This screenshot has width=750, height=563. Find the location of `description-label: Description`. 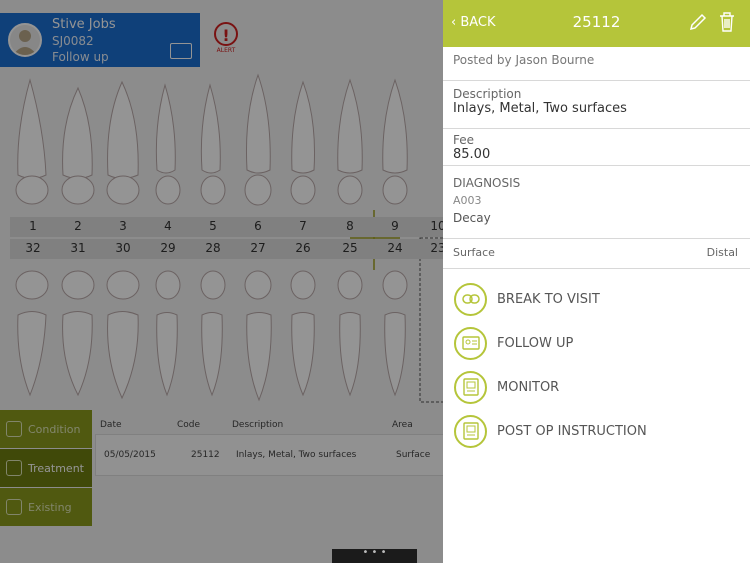

description-label: Description is located at coordinates (487, 94).